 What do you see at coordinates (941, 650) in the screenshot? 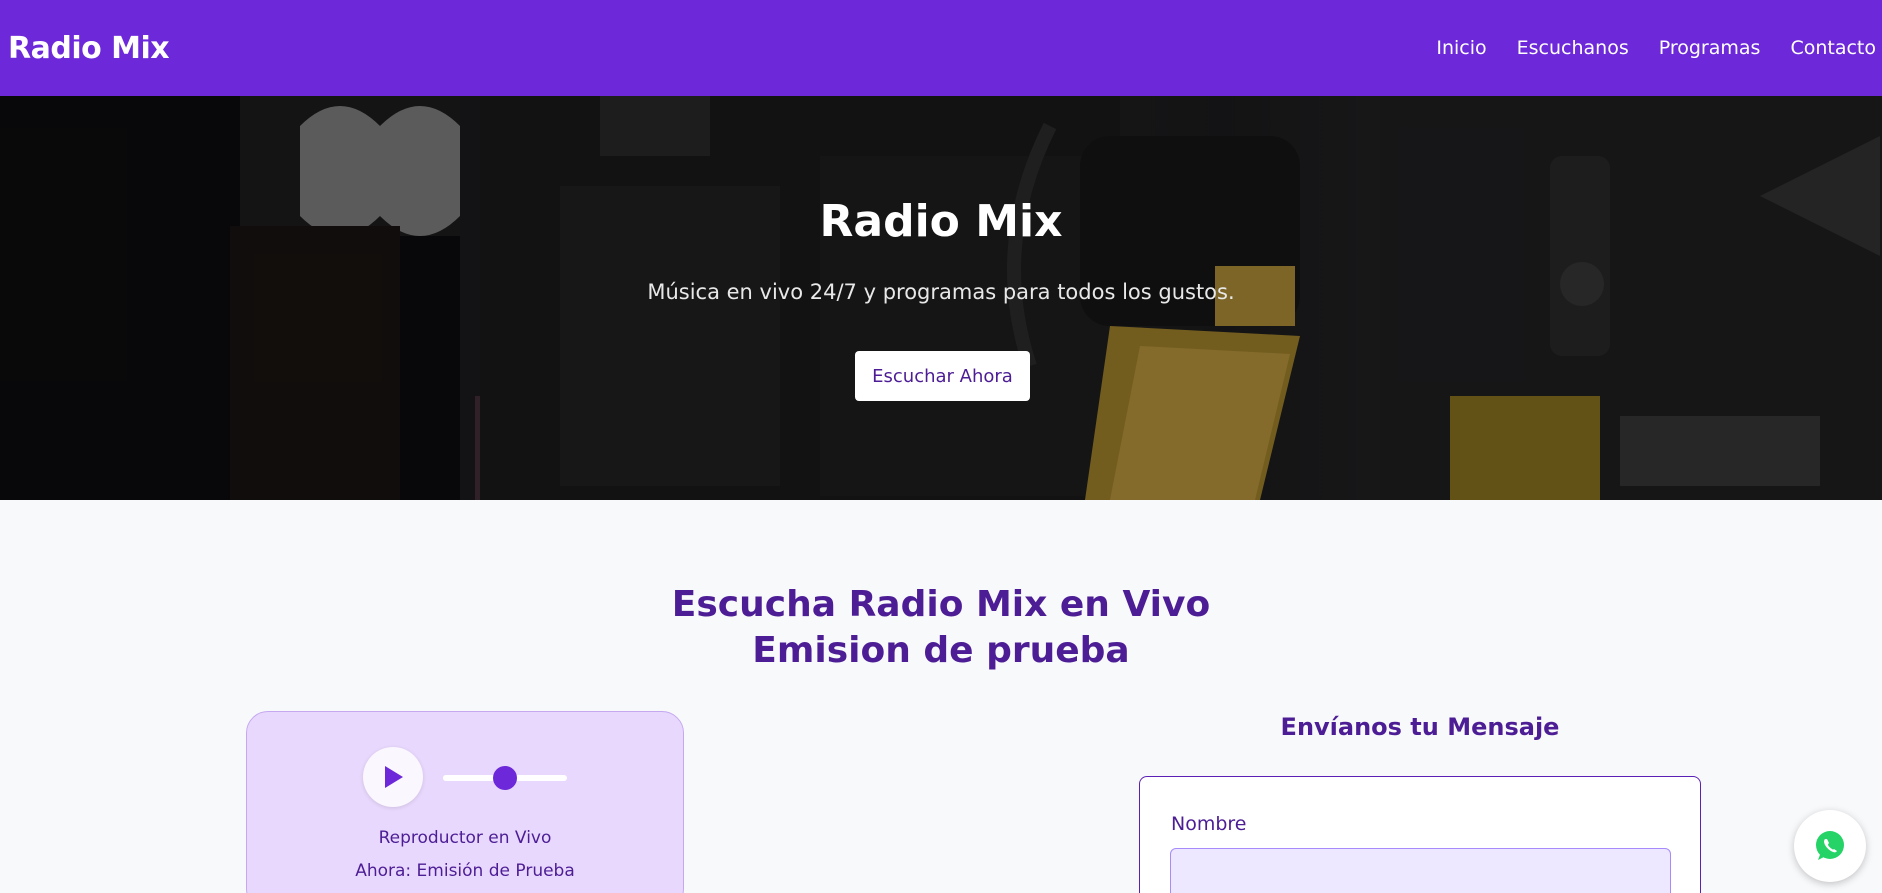
I see `listen-title-line2: Emision de prueba` at bounding box center [941, 650].